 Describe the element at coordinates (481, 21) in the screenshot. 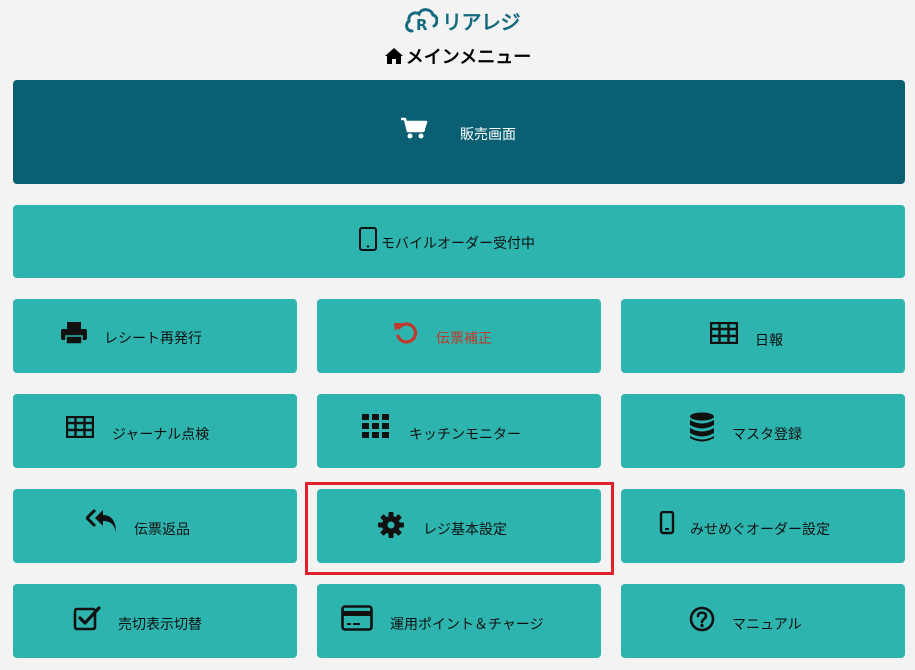

I see `logo-text: リアレジ` at that location.